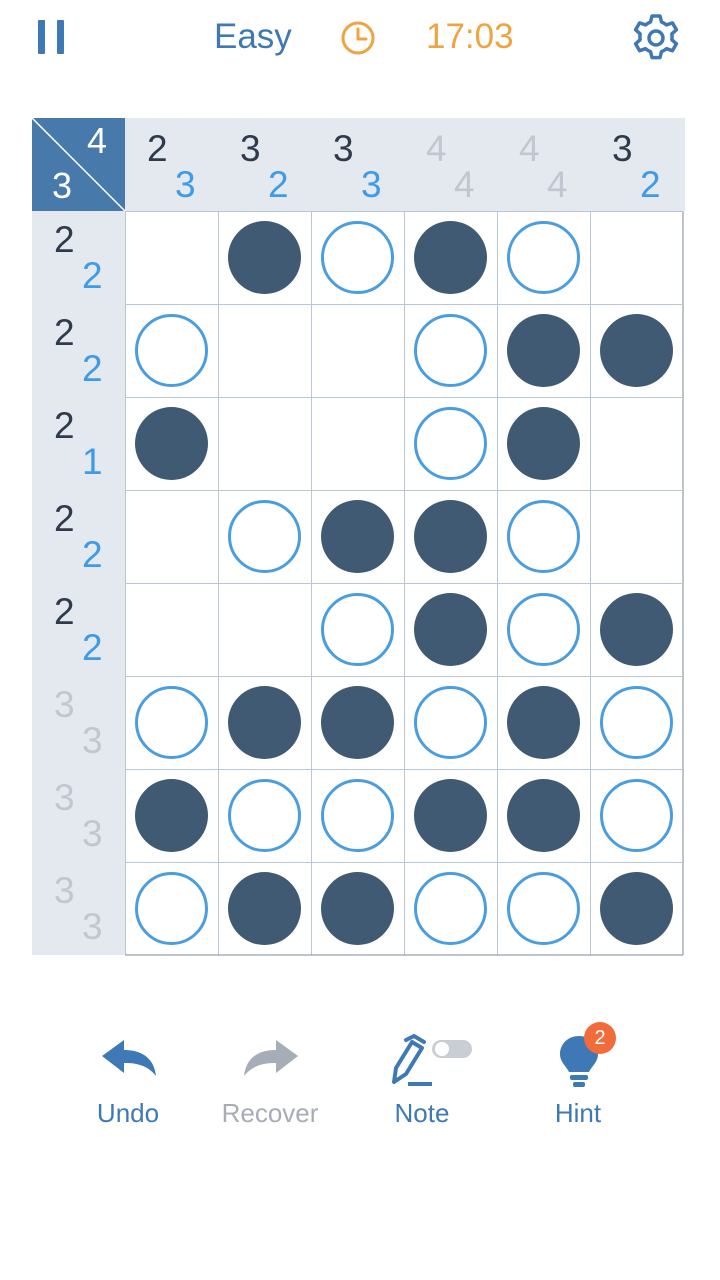  I want to click on note-button: Note, so click(422, 1085).